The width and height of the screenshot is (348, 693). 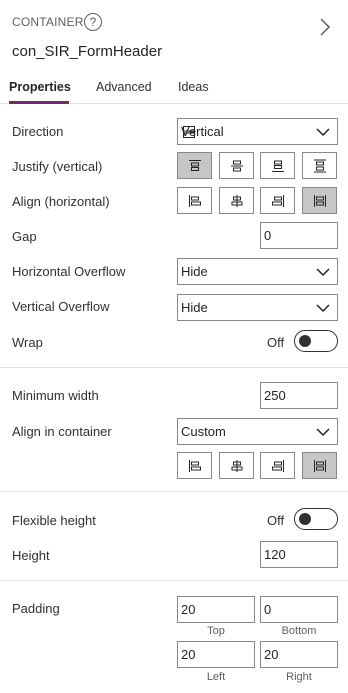 What do you see at coordinates (61, 306) in the screenshot?
I see `vertical-overflow-label: Vertical Overflow` at bounding box center [61, 306].